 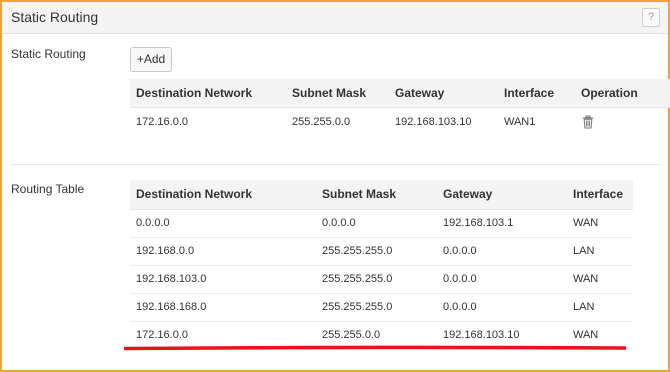 What do you see at coordinates (622, 122) in the screenshot?
I see `operation-cell` at bounding box center [622, 122].